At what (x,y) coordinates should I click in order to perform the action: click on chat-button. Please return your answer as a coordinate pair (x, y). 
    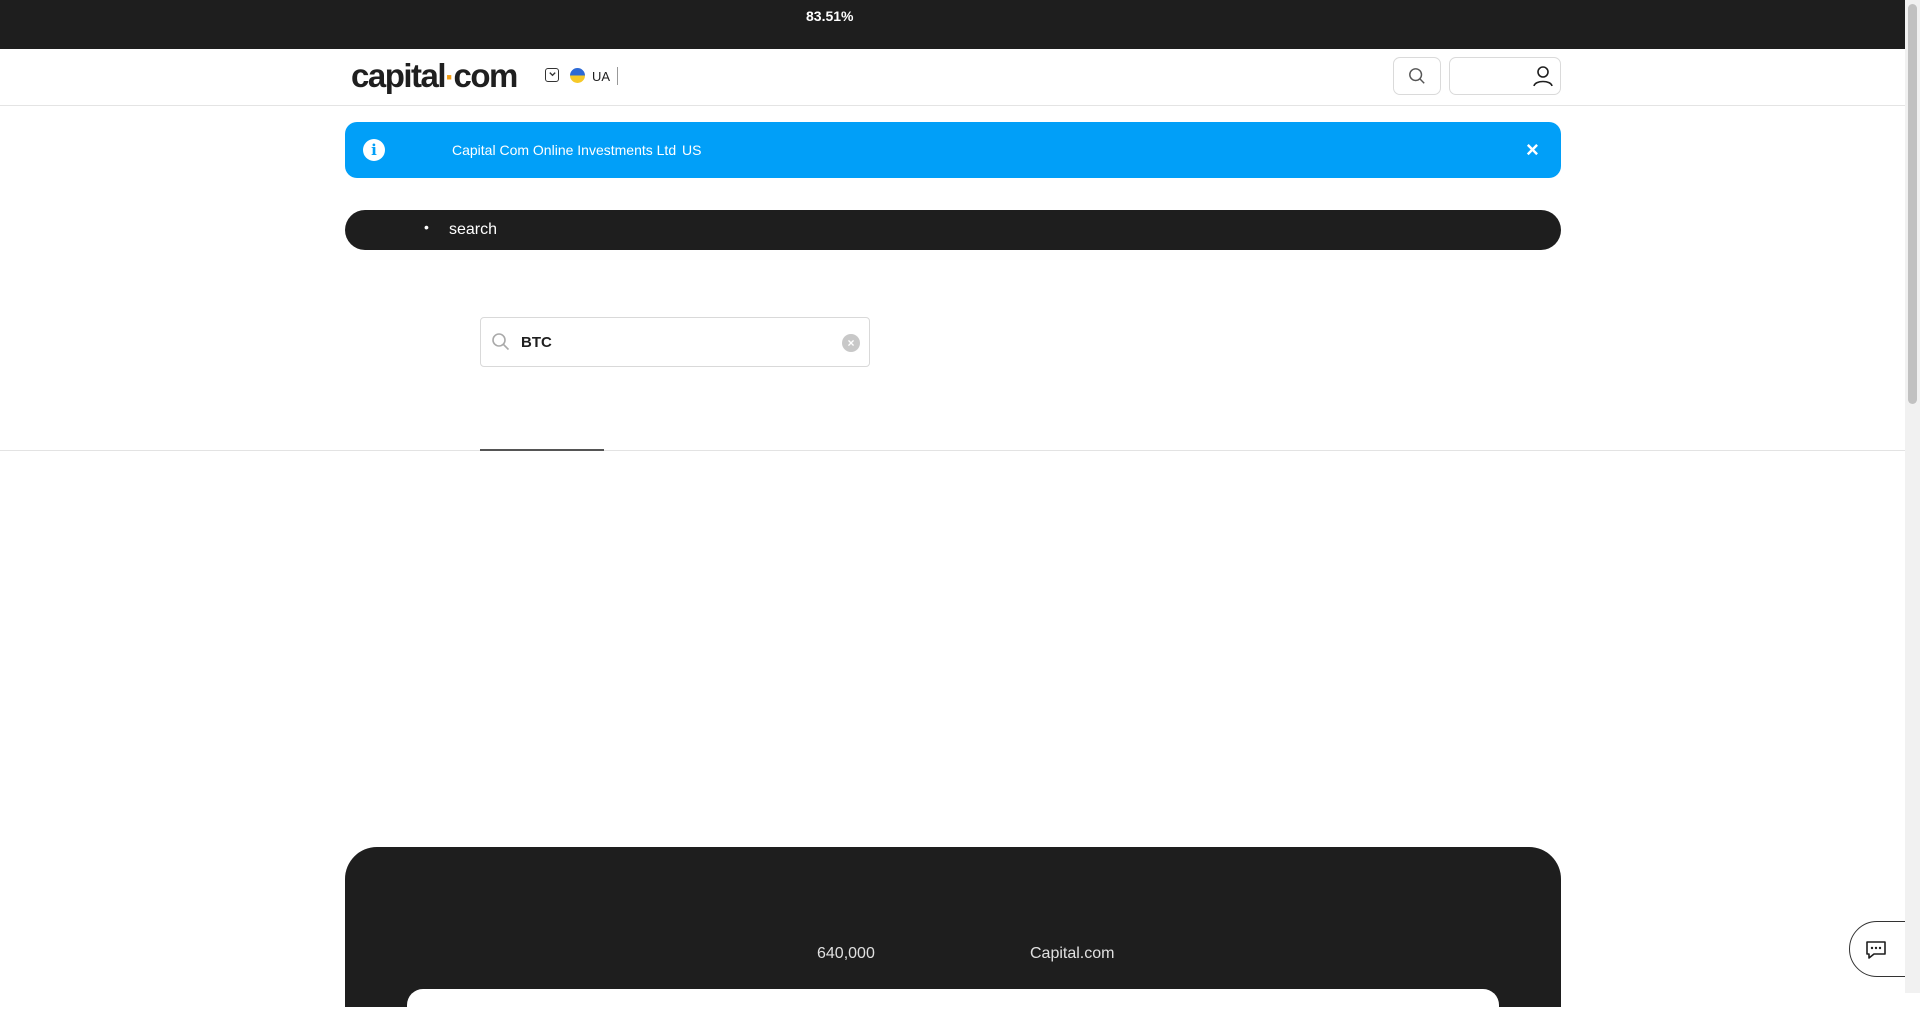
    Looking at the image, I should click on (1879, 949).